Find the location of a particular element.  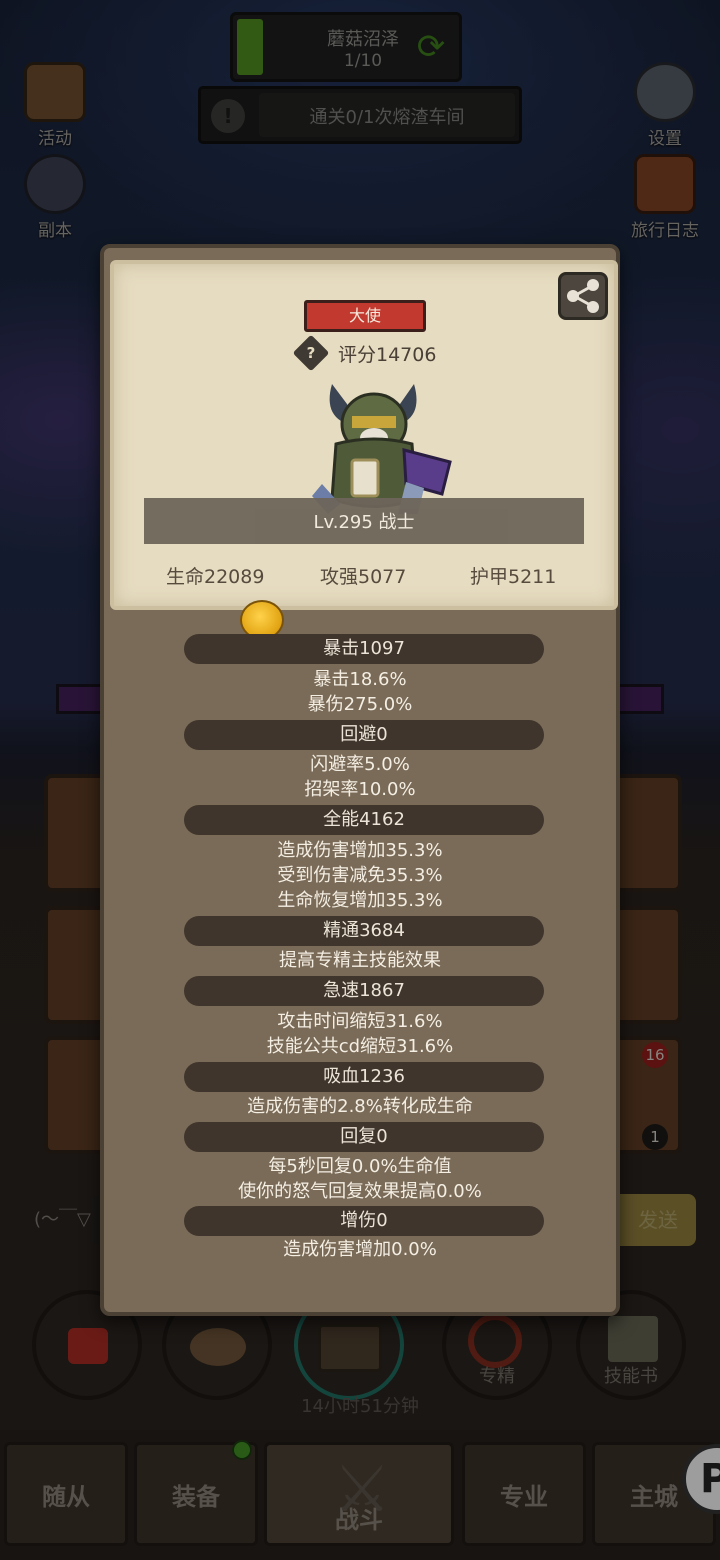

stat-header-leech: 吸血1236 is located at coordinates (364, 1077).